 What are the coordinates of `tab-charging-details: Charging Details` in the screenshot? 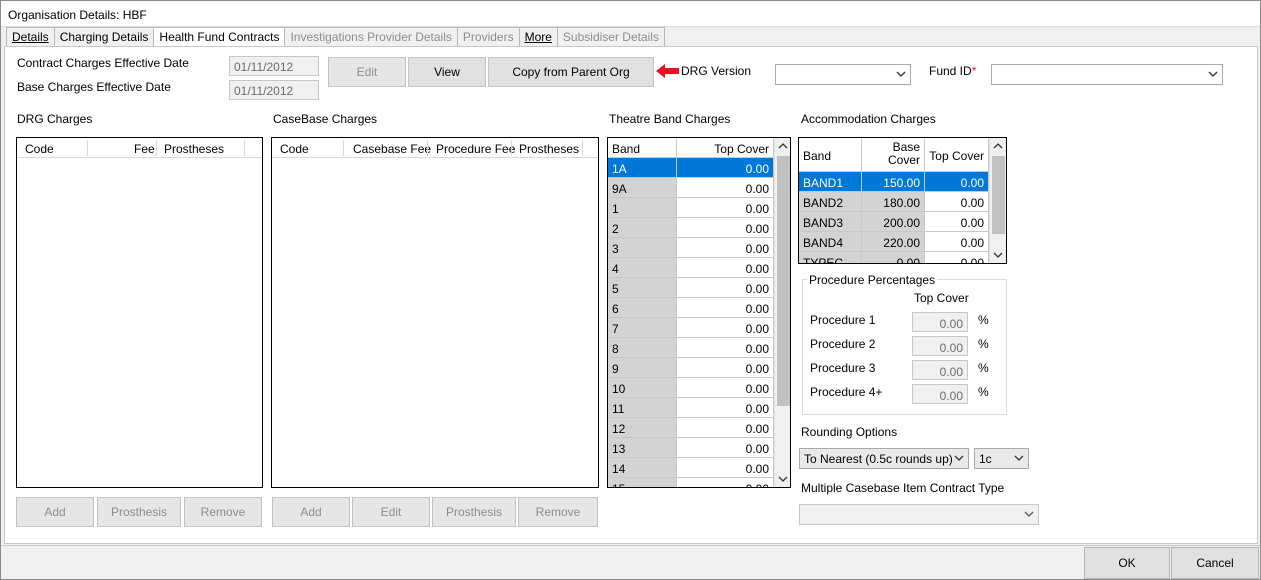 It's located at (104, 36).